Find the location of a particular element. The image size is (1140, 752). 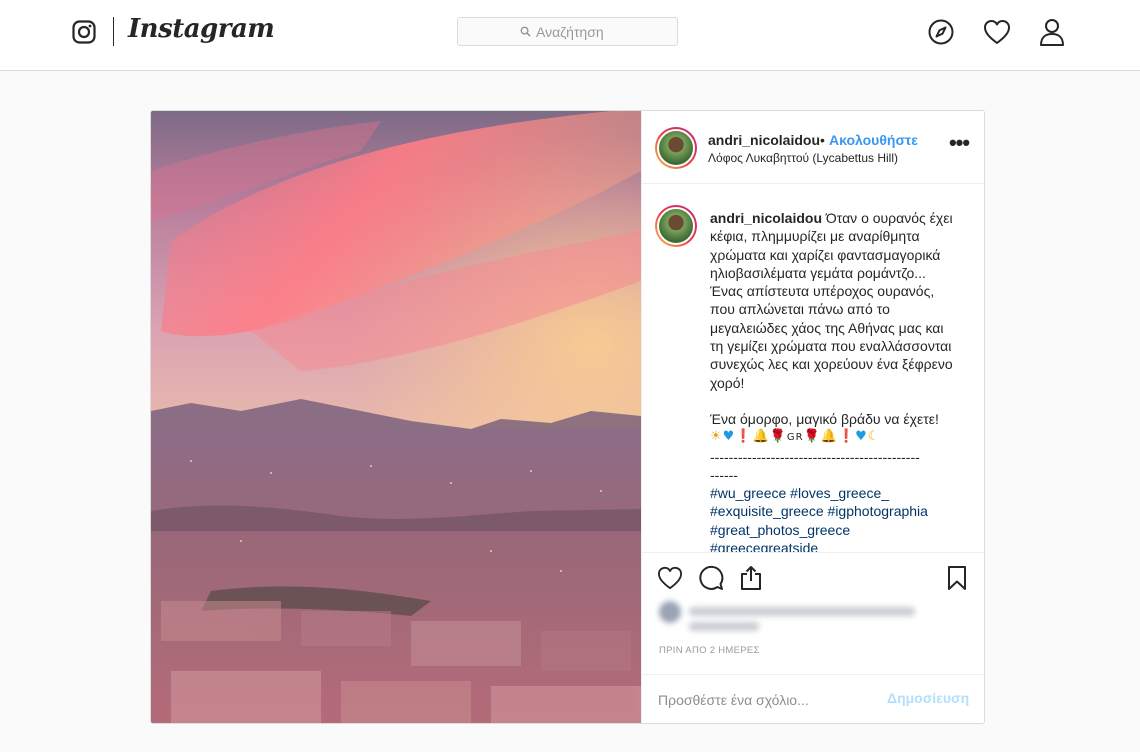

instagram-glyph-icon is located at coordinates (84, 32).